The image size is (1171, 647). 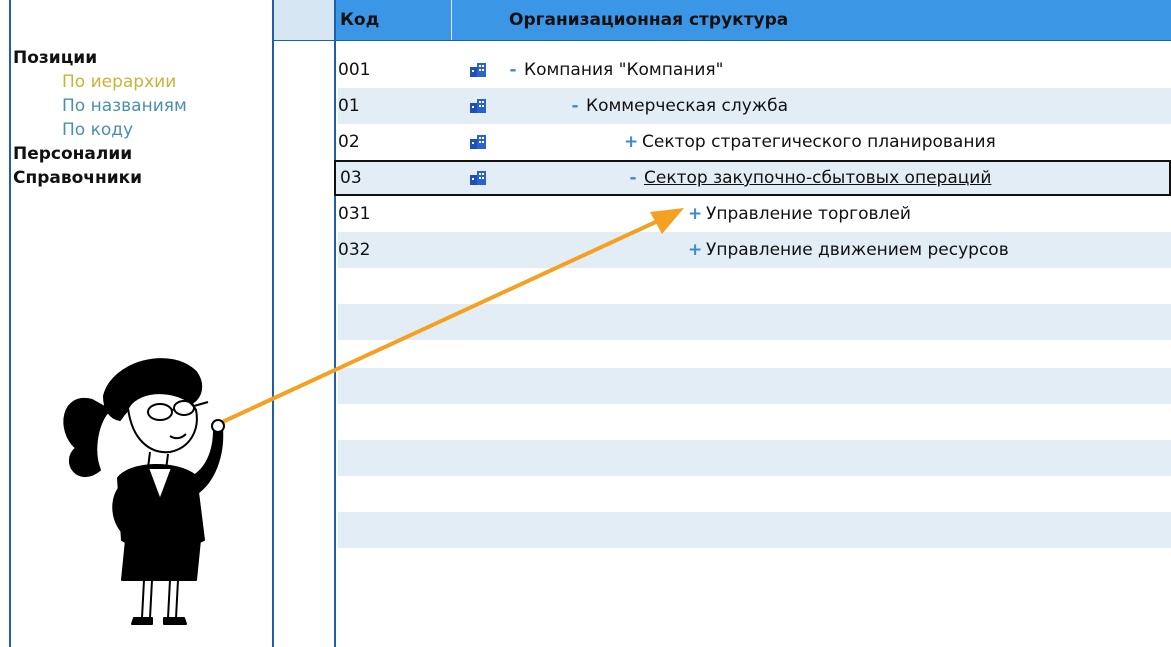 What do you see at coordinates (354, 214) in the screenshot?
I see `row-code: 031` at bounding box center [354, 214].